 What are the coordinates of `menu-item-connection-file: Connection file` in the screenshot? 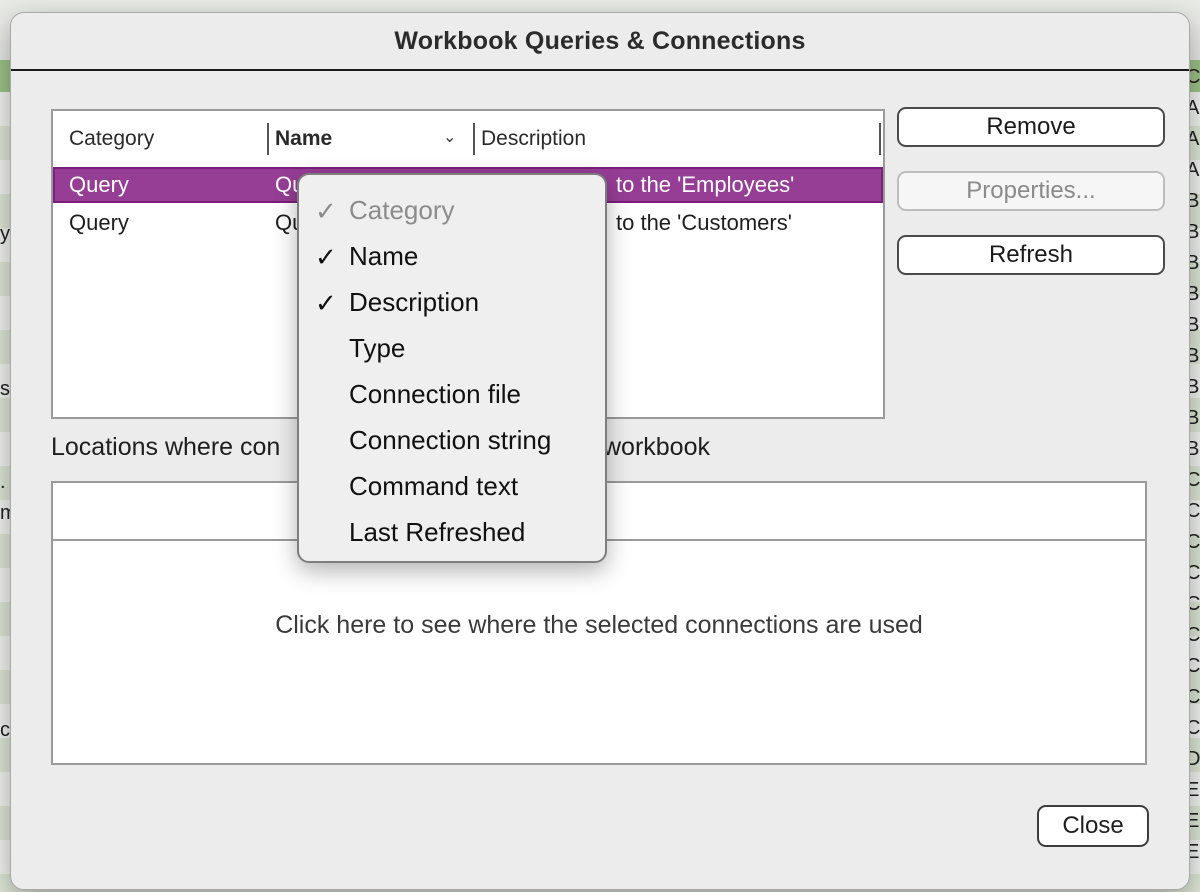 It's located at (452, 394).